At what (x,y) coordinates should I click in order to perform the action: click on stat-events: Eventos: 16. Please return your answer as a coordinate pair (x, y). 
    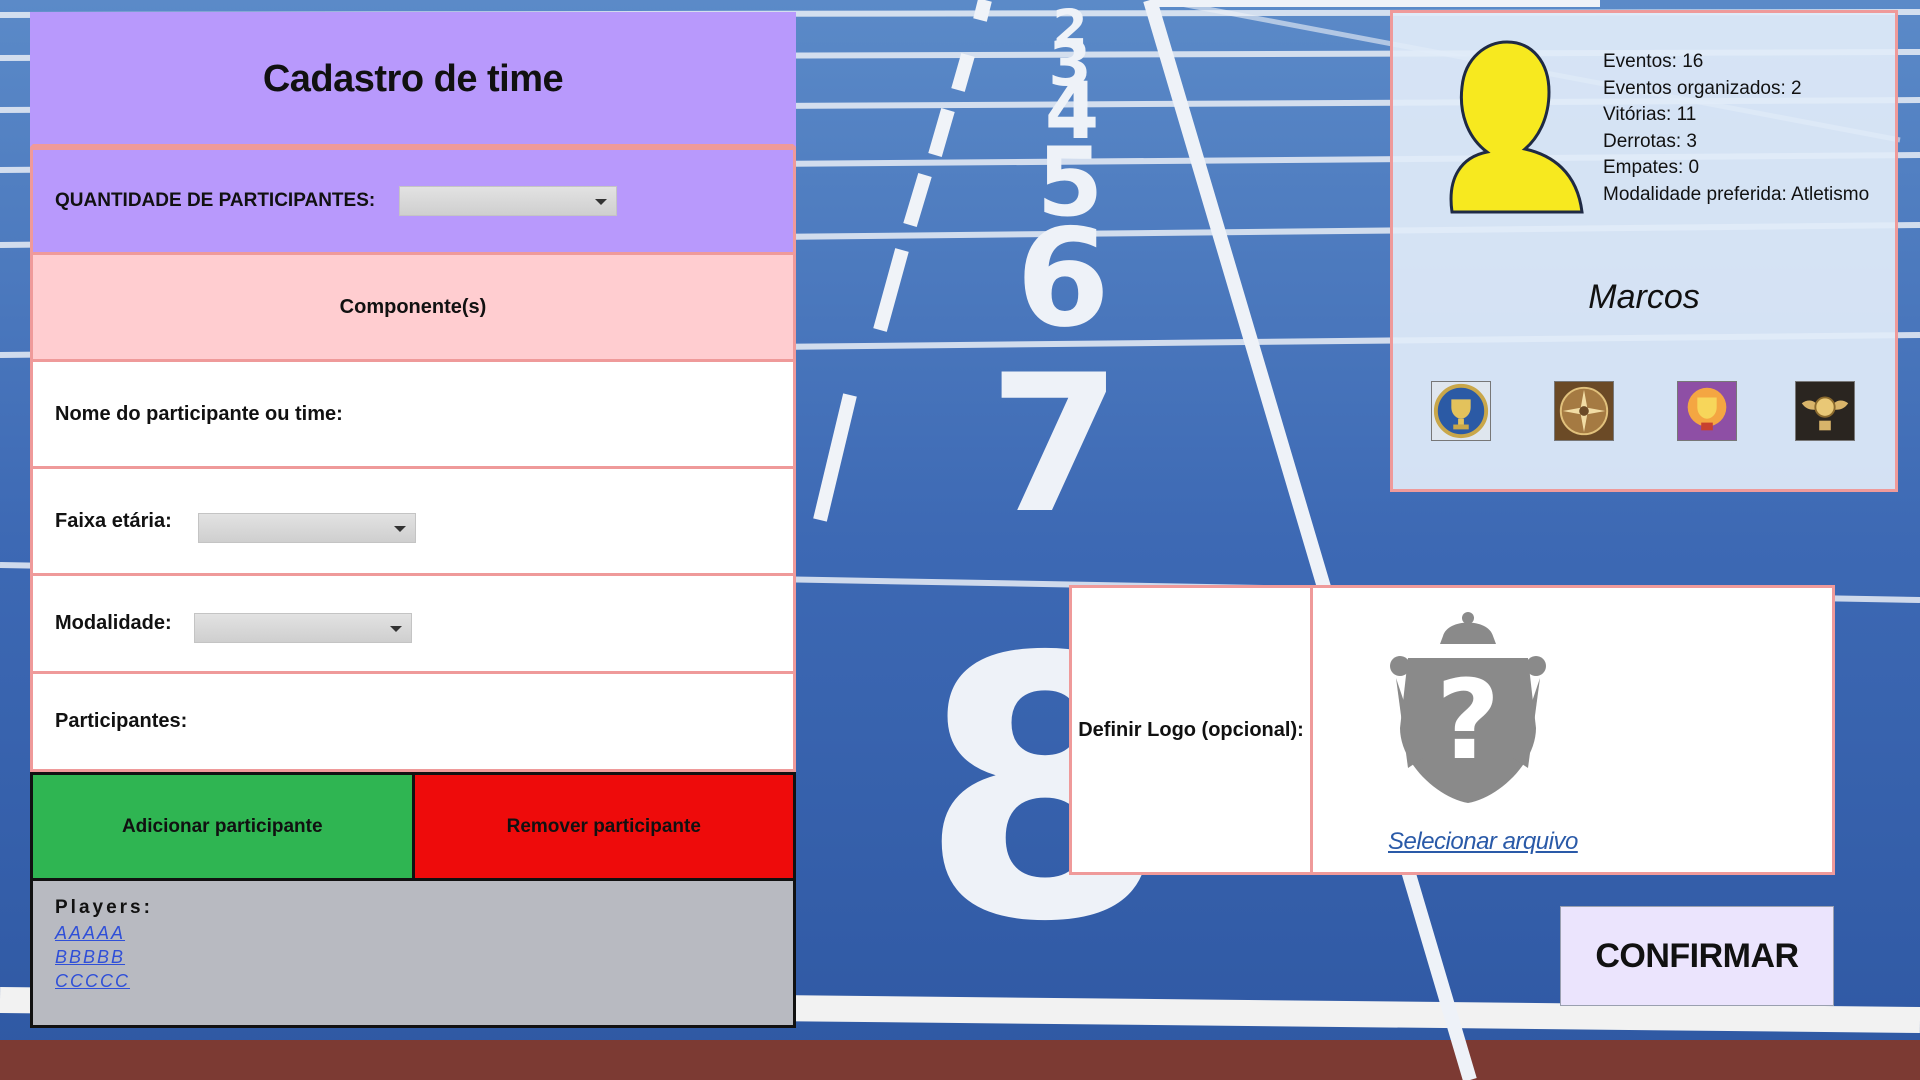
    Looking at the image, I should click on (1653, 61).